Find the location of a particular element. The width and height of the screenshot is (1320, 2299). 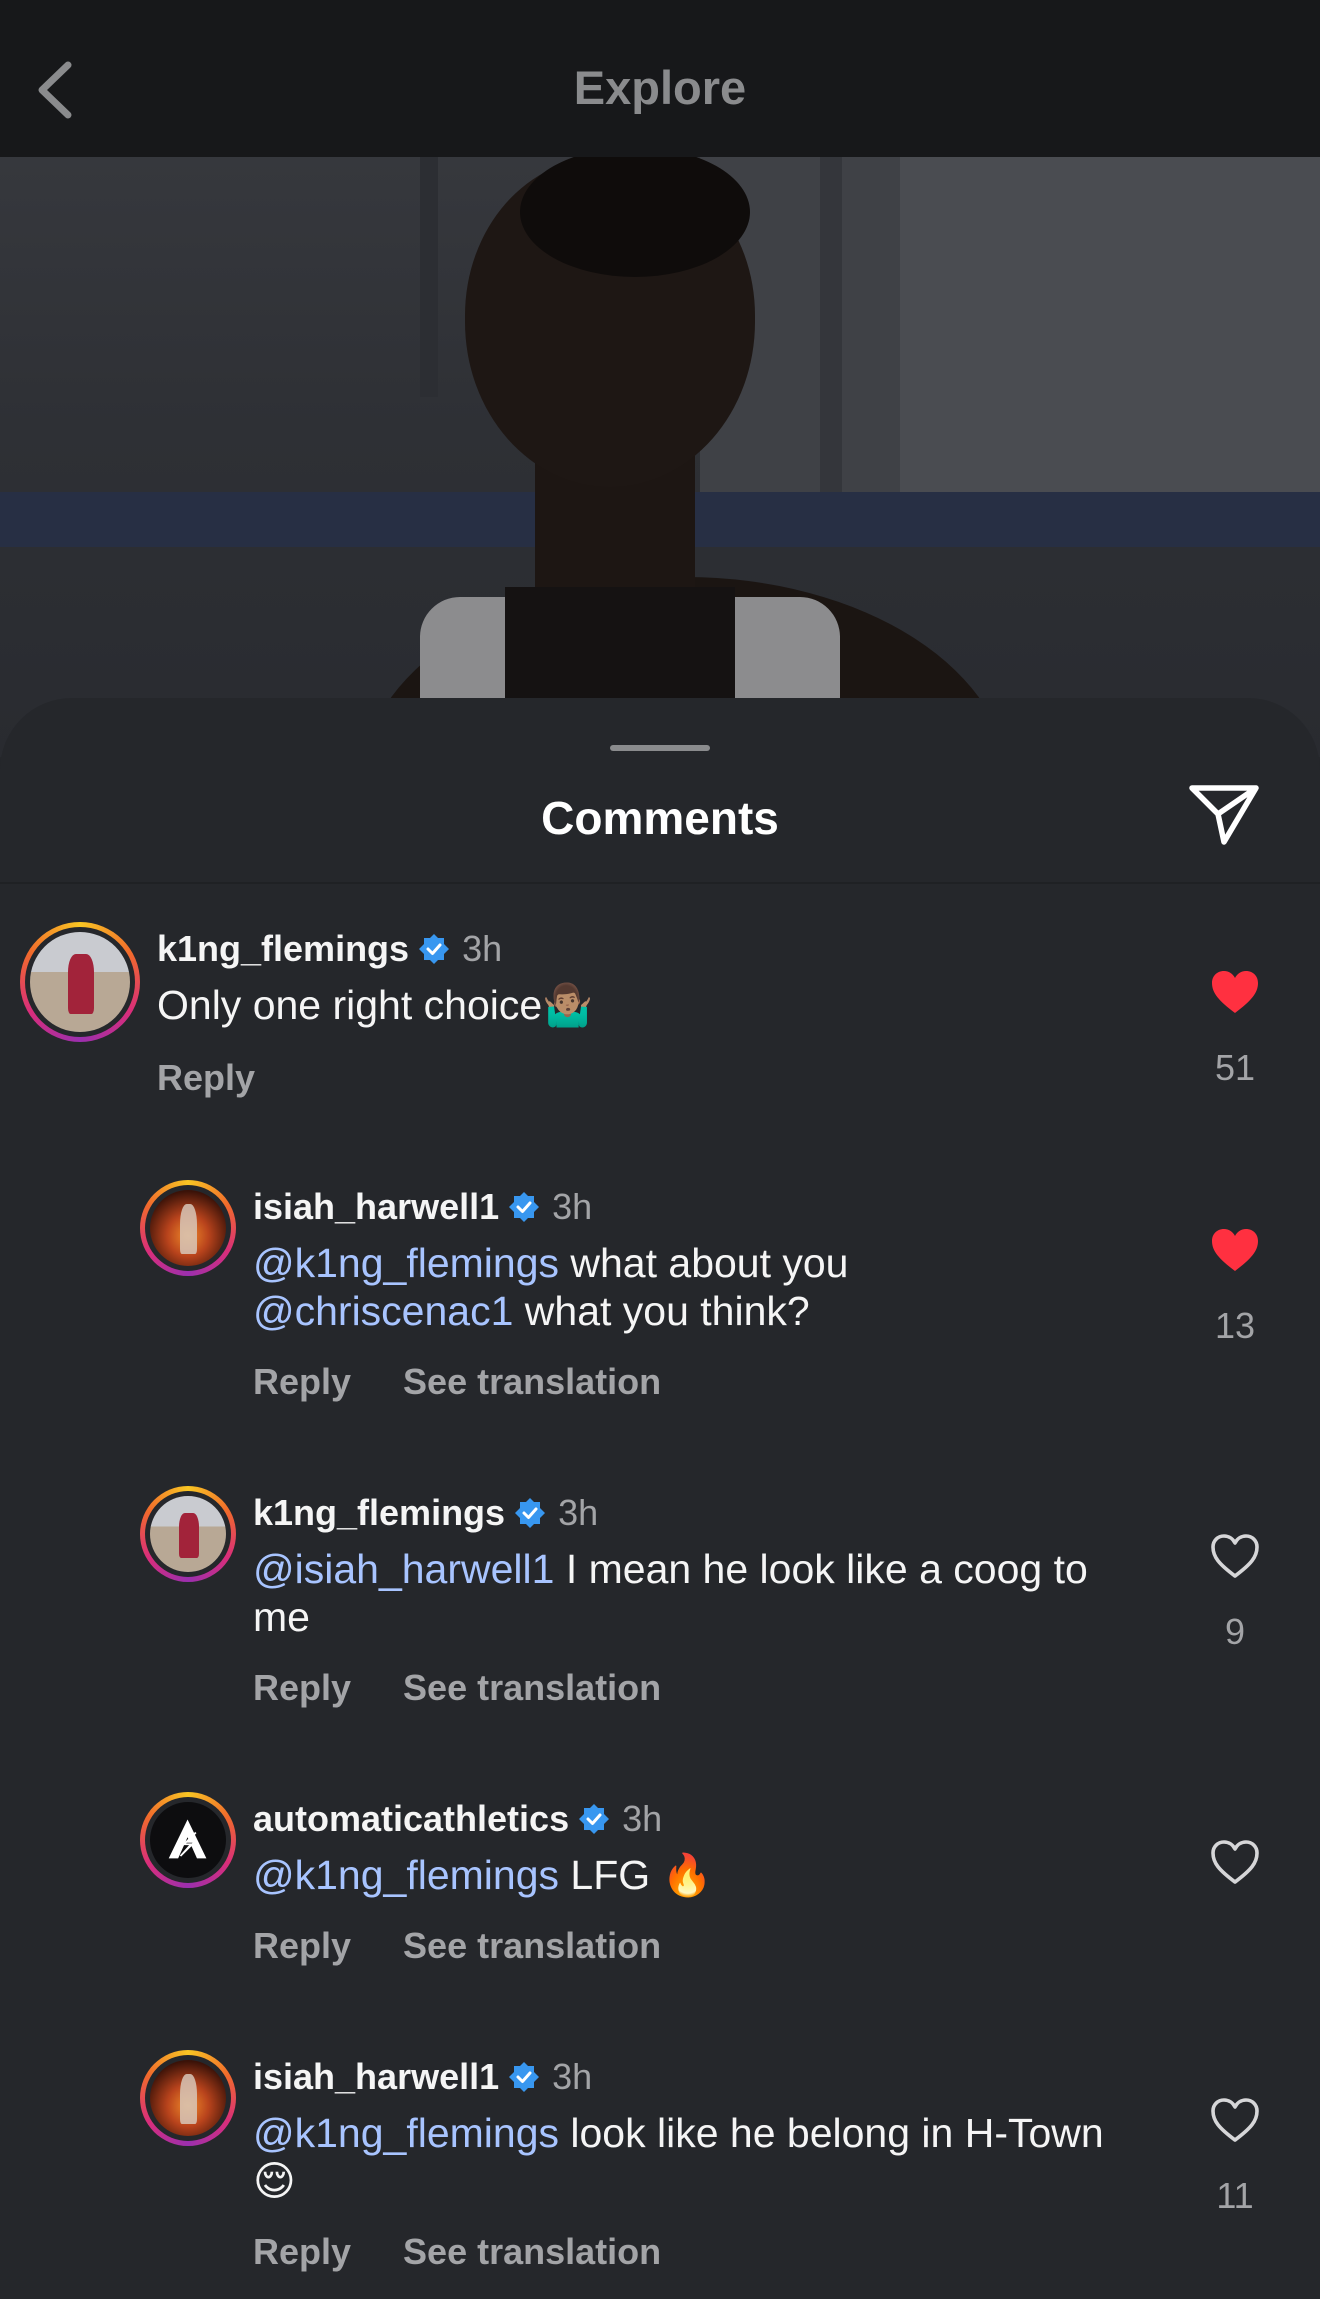

comment-text: Only one right choice🤷🏽‍♂️ is located at coordinates (375, 1005).